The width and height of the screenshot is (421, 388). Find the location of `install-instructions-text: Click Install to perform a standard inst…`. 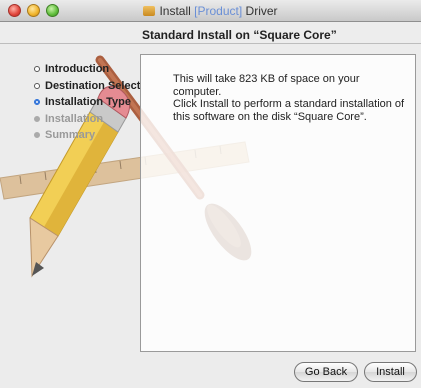

install-instructions-text: Click Install to perform a standard inst… is located at coordinates (289, 110).